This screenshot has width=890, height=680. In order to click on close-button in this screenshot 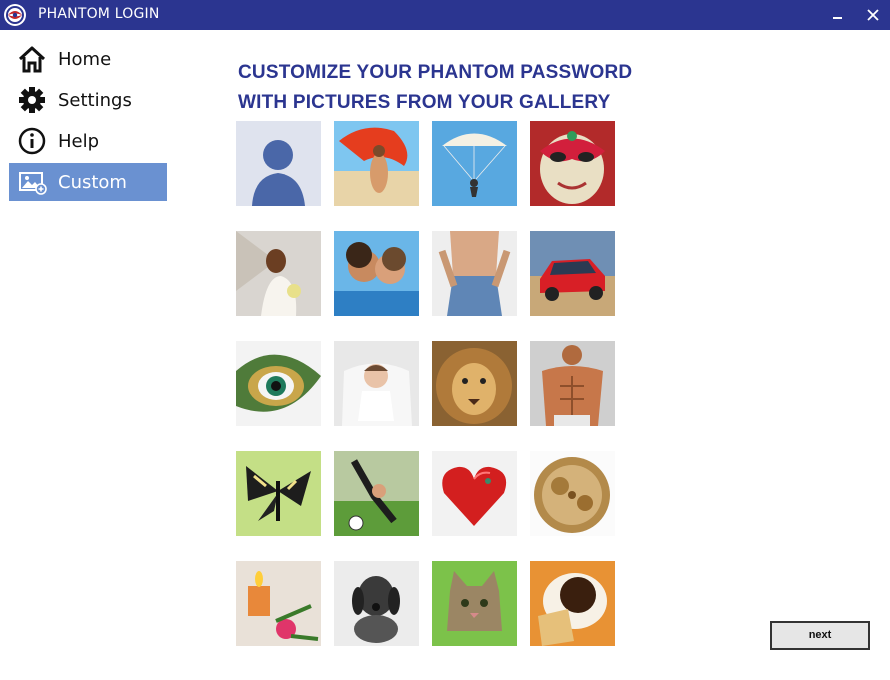, I will do `click(873, 15)`.